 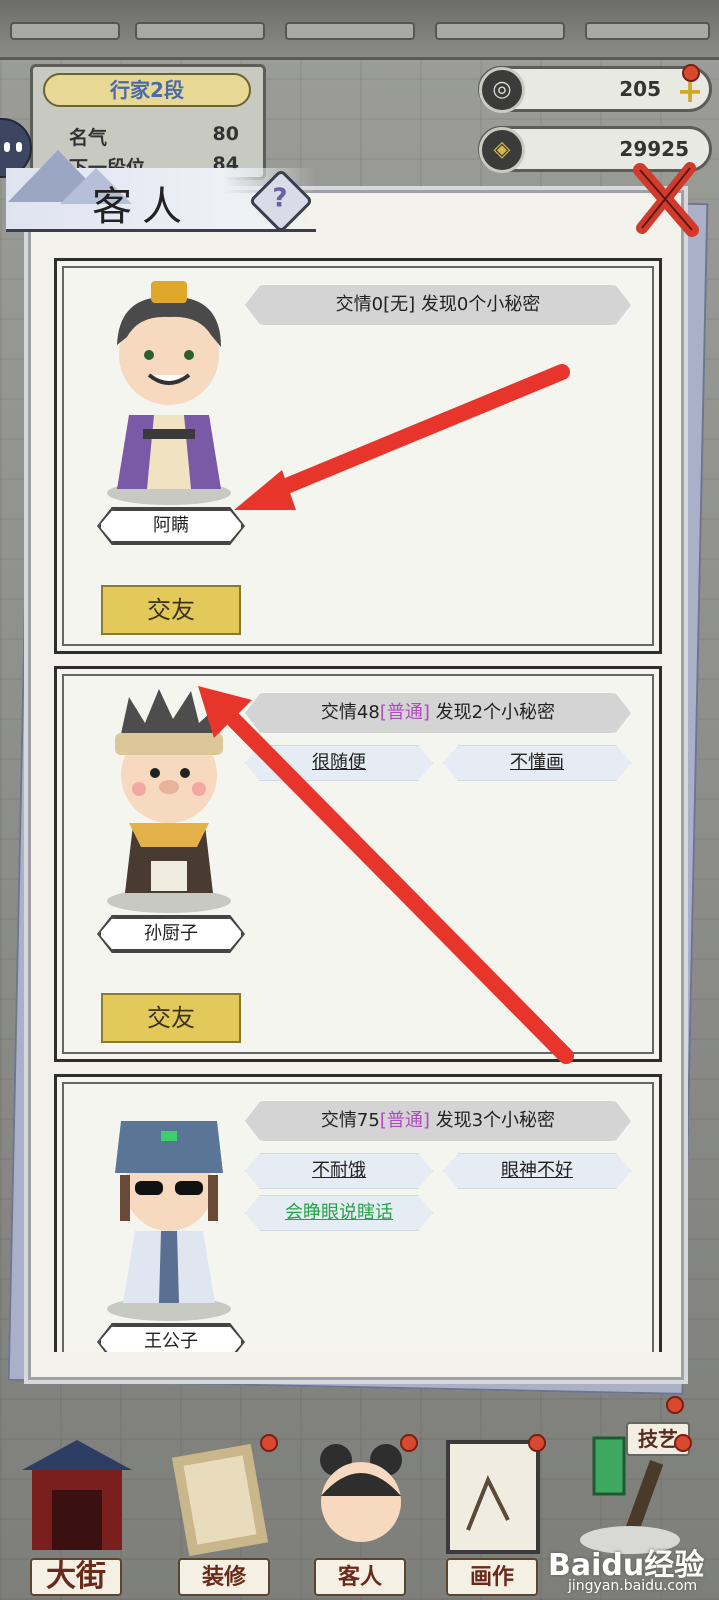 I want to click on secret-tag: 不耐饿, so click(x=339, y=1171).